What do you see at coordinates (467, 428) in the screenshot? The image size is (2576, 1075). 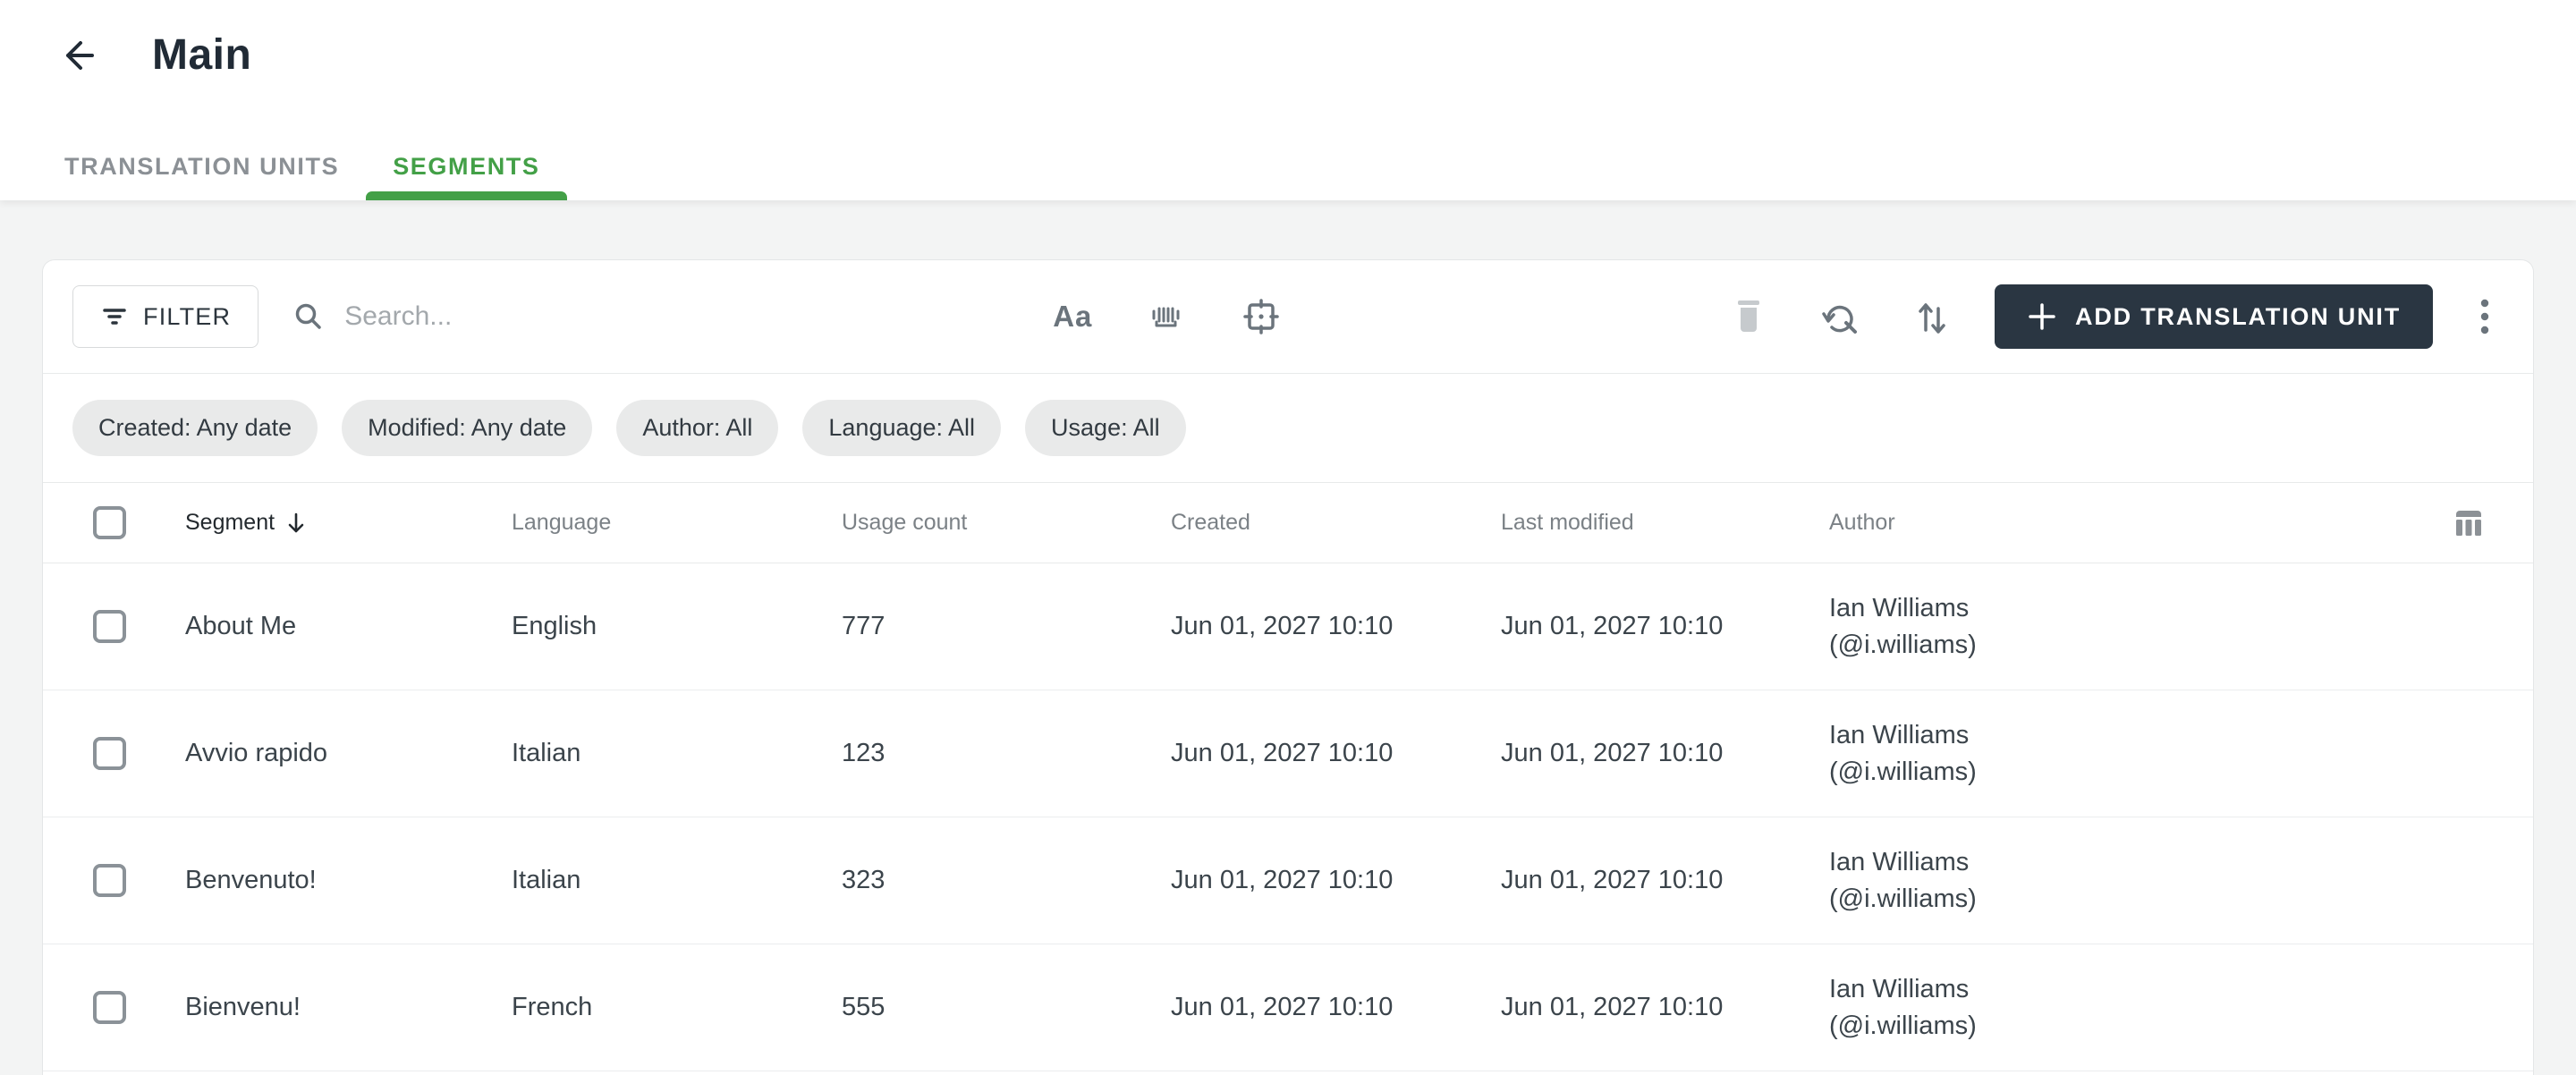 I see `chip-modified: Modified: Any date` at bounding box center [467, 428].